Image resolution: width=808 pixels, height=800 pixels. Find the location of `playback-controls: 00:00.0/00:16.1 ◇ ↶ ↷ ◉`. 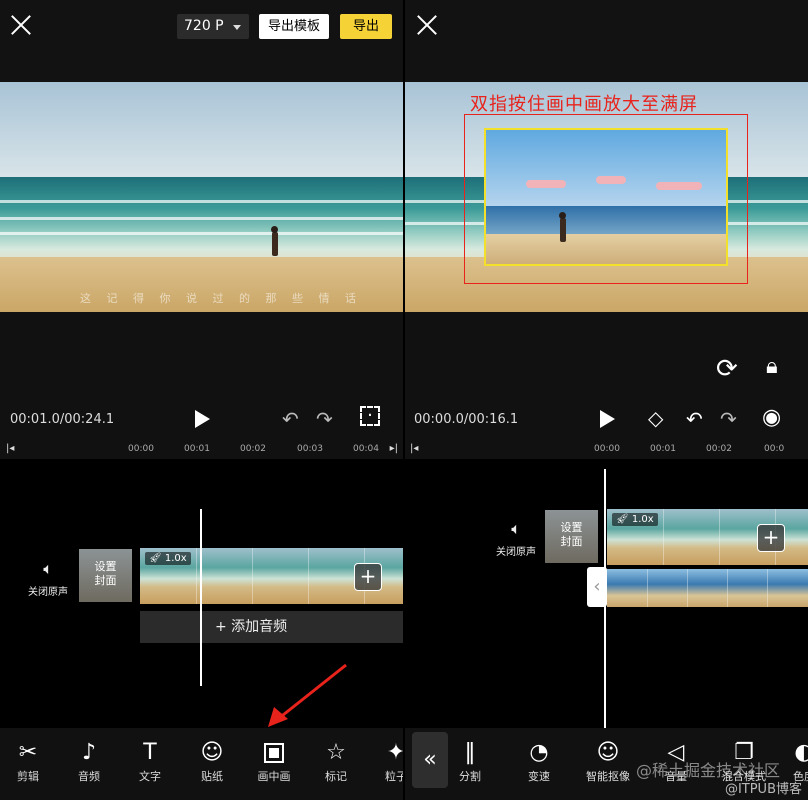

playback-controls: 00:00.0/00:16.1 ◇ ↶ ↷ ◉ is located at coordinates (606, 420).